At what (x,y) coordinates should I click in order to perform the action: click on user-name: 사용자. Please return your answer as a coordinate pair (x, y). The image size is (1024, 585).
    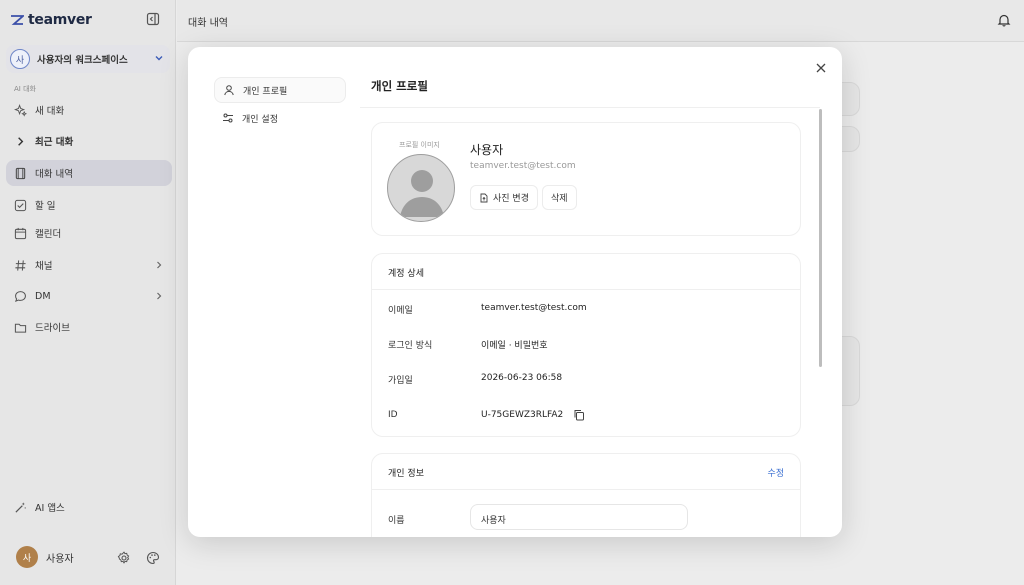
    Looking at the image, I should click on (60, 559).